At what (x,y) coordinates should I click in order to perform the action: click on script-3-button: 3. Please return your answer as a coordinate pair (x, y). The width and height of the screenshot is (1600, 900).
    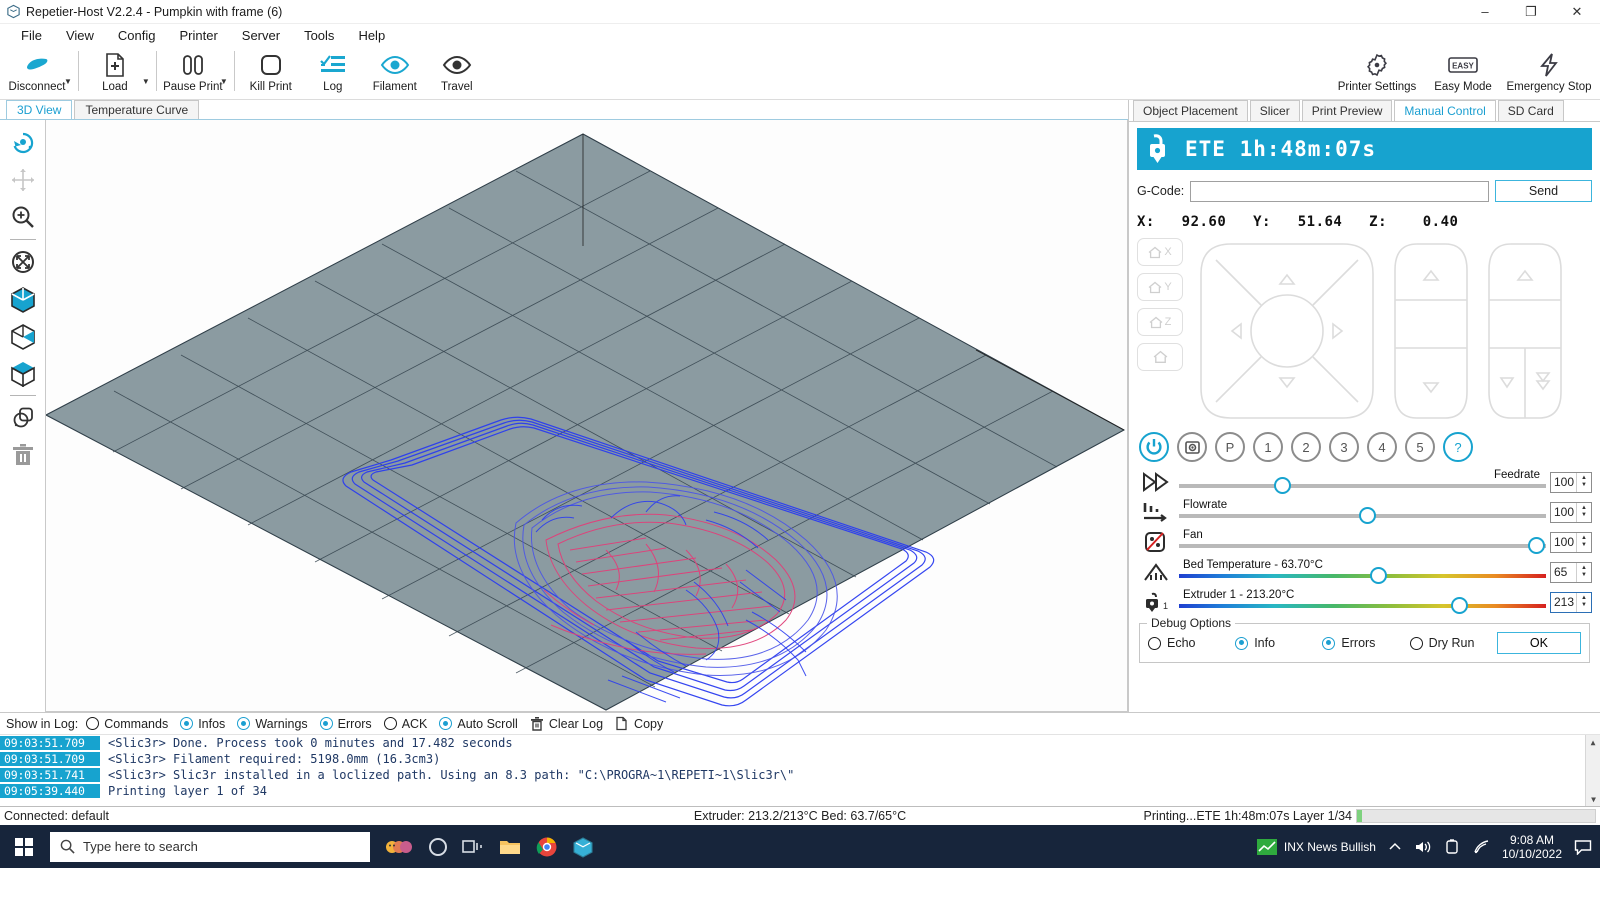
    Looking at the image, I should click on (1344, 447).